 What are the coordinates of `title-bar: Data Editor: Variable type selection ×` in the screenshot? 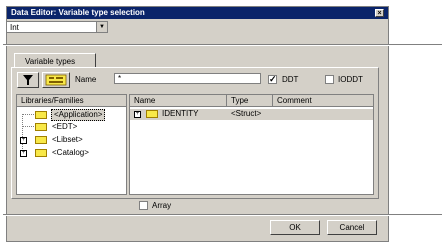 It's located at (197, 13).